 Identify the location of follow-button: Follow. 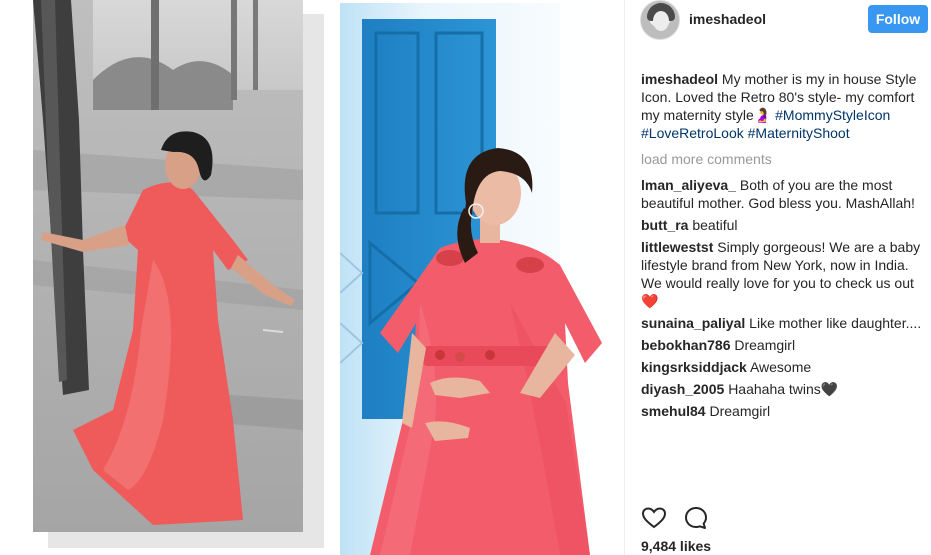
(898, 19).